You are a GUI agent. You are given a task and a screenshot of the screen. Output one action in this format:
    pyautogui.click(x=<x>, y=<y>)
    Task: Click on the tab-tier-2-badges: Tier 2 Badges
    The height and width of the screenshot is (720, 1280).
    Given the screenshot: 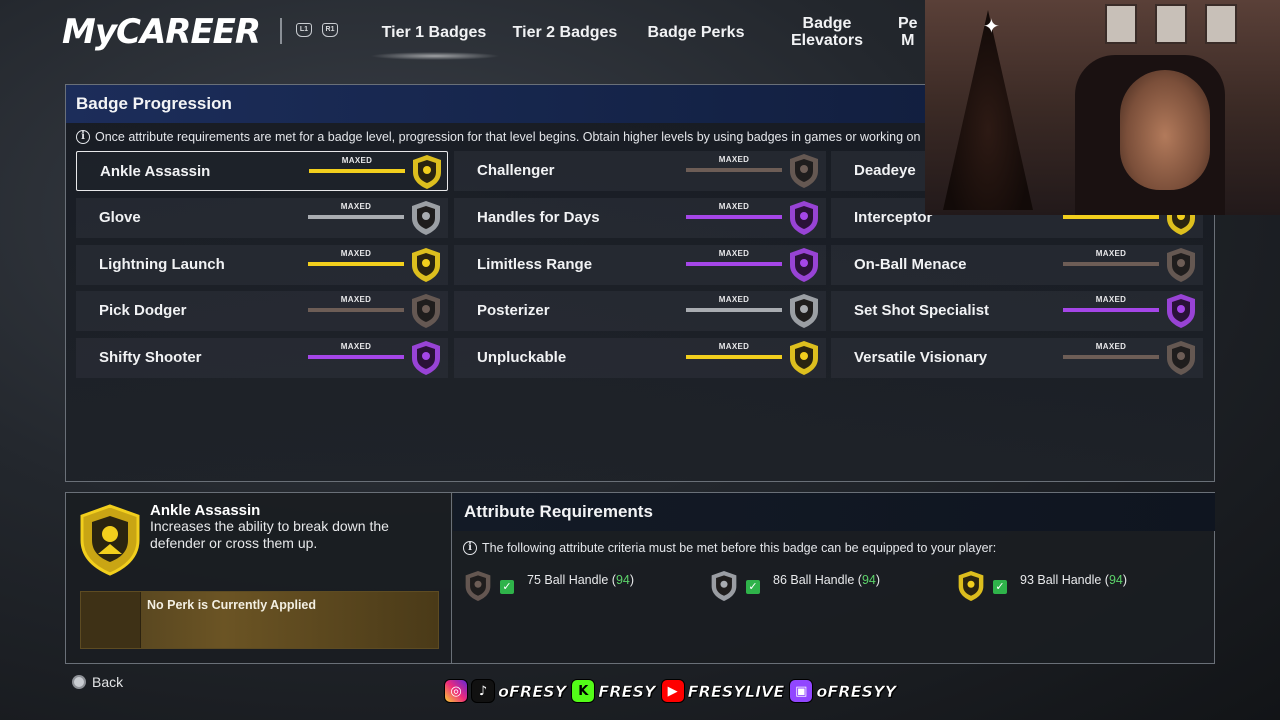 What is the action you would take?
    pyautogui.click(x=565, y=32)
    